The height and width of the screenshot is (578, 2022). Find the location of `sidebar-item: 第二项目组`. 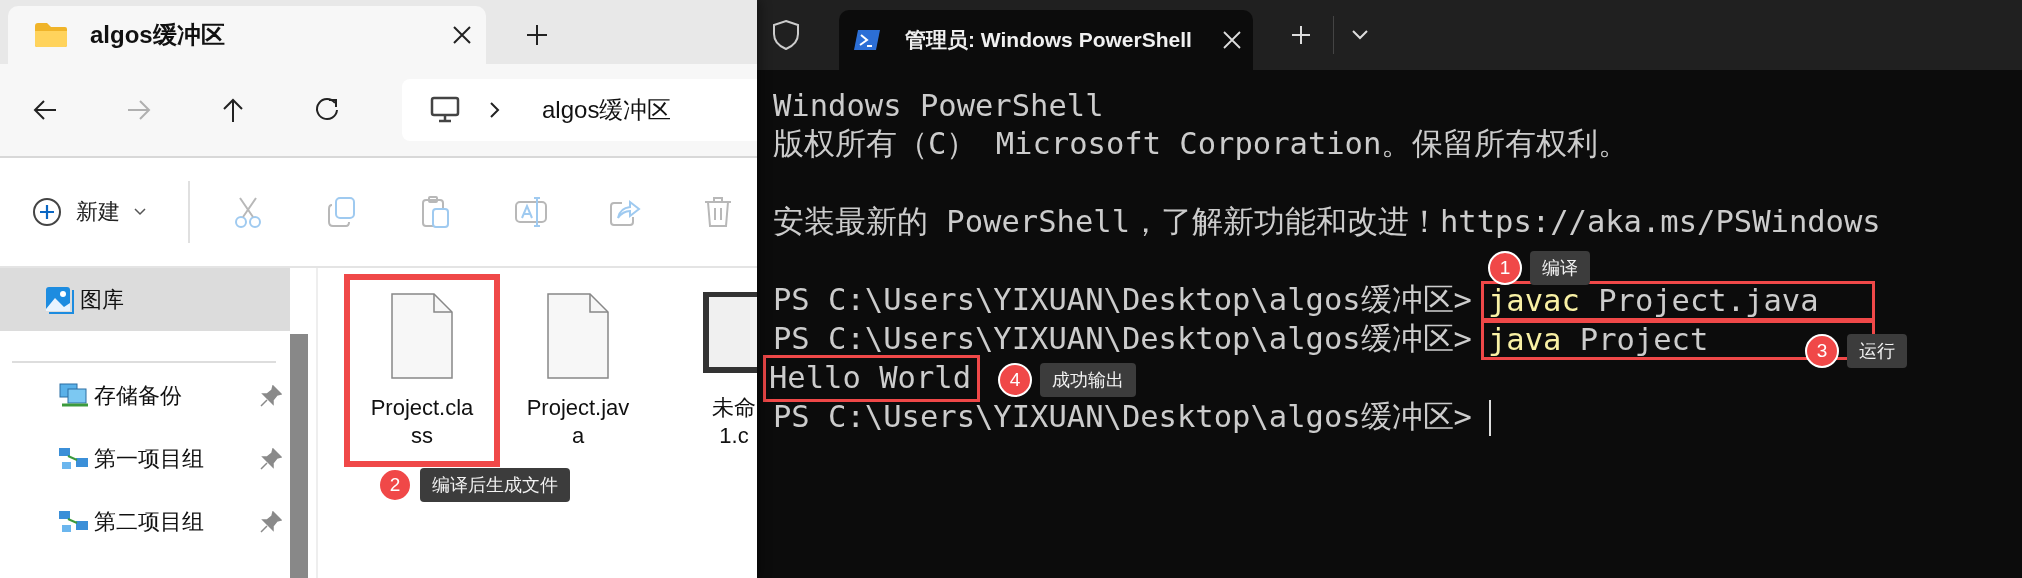

sidebar-item: 第二项目组 is located at coordinates (145, 521).